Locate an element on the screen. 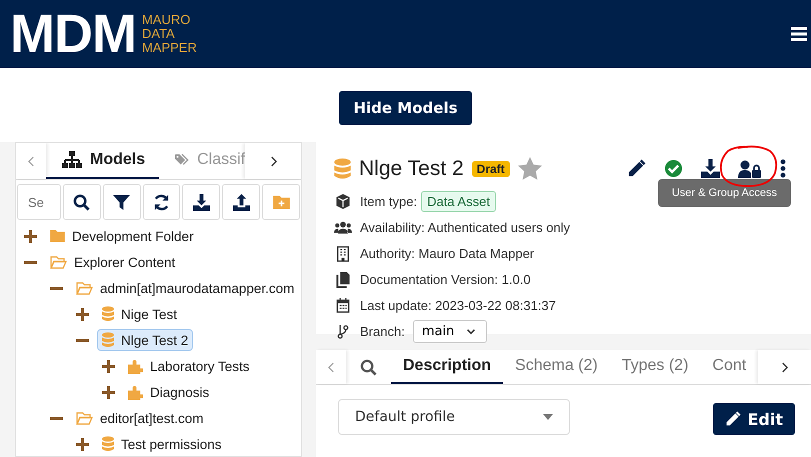 Image resolution: width=811 pixels, height=457 pixels. type-badge: Data Asset is located at coordinates (458, 201).